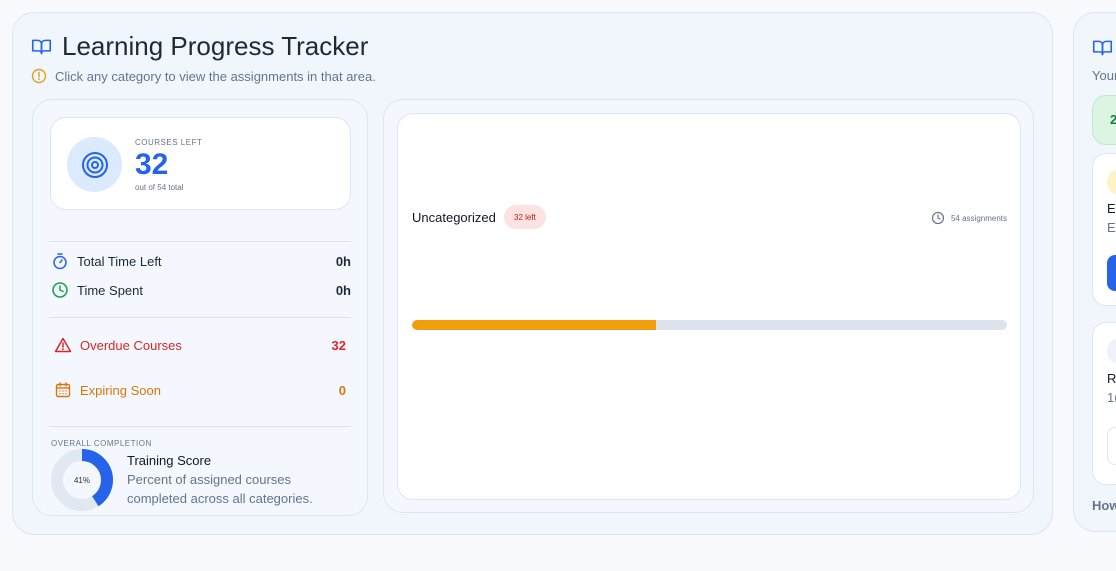 The image size is (1116, 571). What do you see at coordinates (1111, 397) in the screenshot?
I see `side-card-2-sub: 1(` at bounding box center [1111, 397].